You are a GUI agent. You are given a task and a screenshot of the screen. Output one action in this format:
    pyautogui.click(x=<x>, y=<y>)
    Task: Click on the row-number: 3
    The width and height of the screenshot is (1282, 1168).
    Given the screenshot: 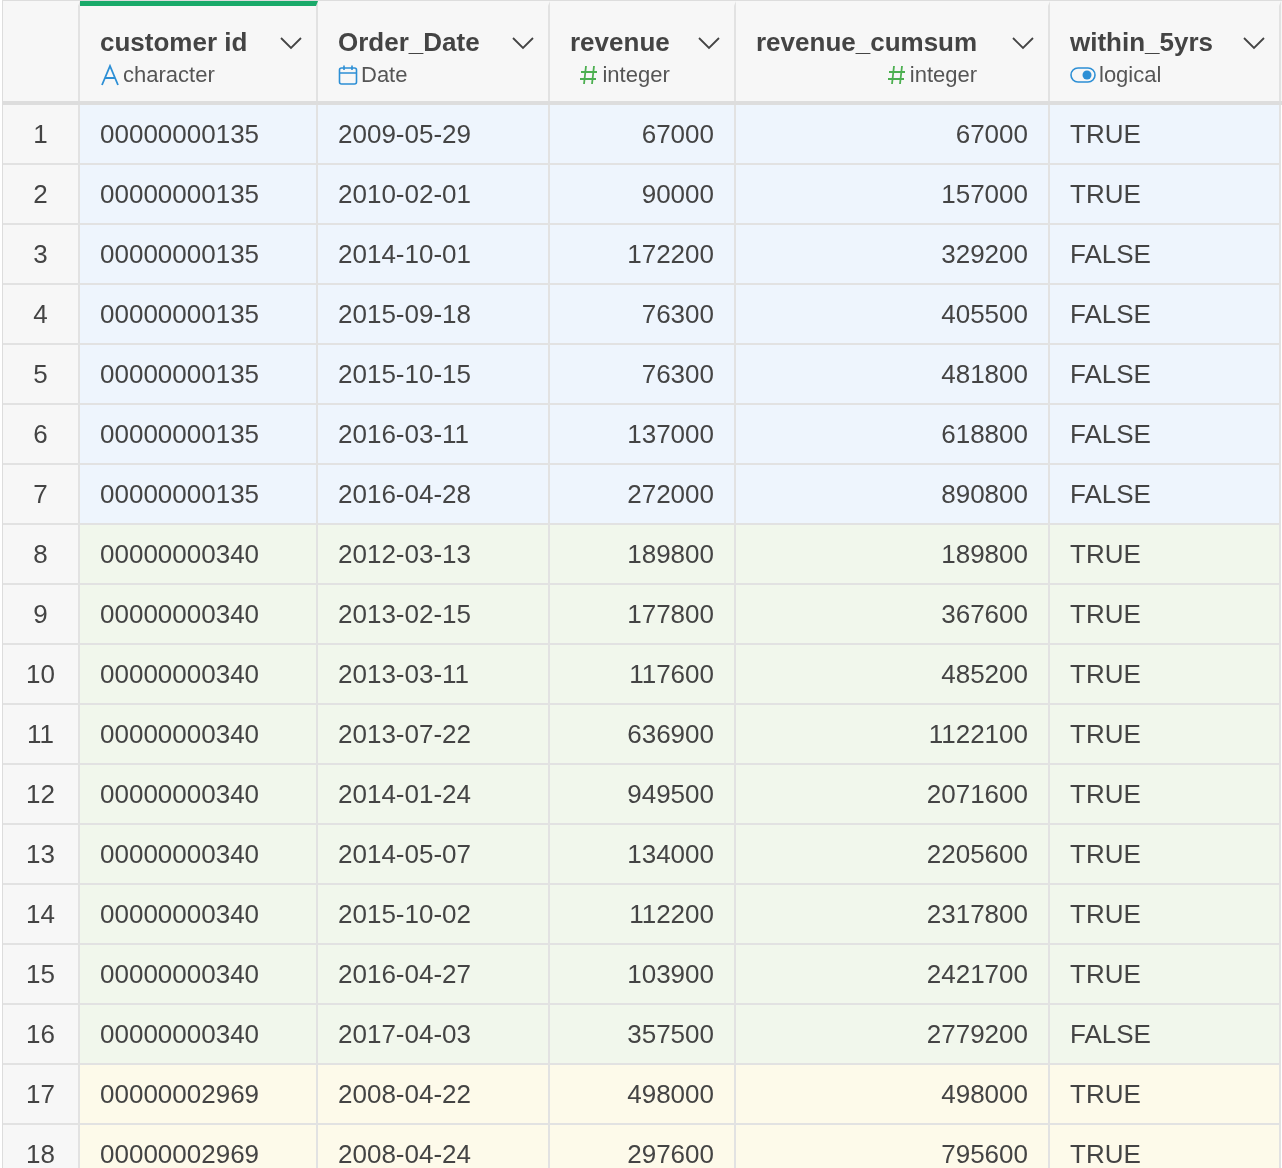 What is the action you would take?
    pyautogui.click(x=41, y=255)
    